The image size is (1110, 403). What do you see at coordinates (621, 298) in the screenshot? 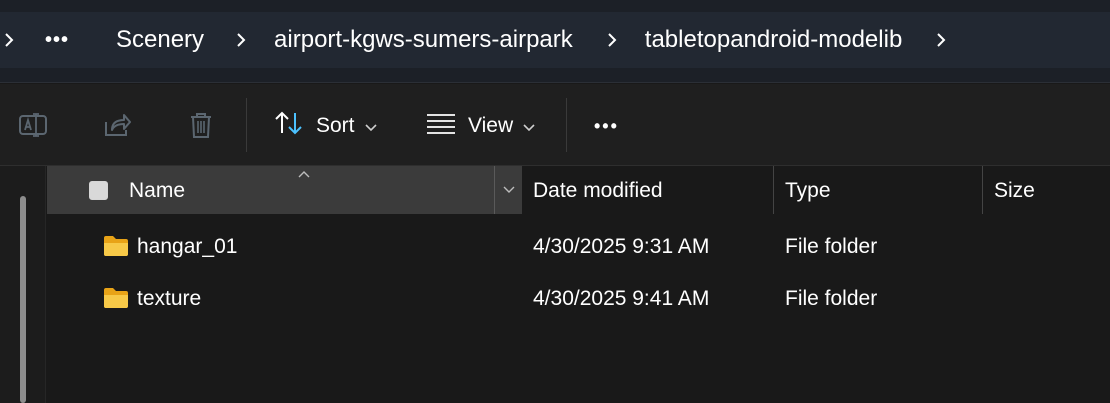
I see `file-date-modified: 4/30/2025 9:41 AM` at bounding box center [621, 298].